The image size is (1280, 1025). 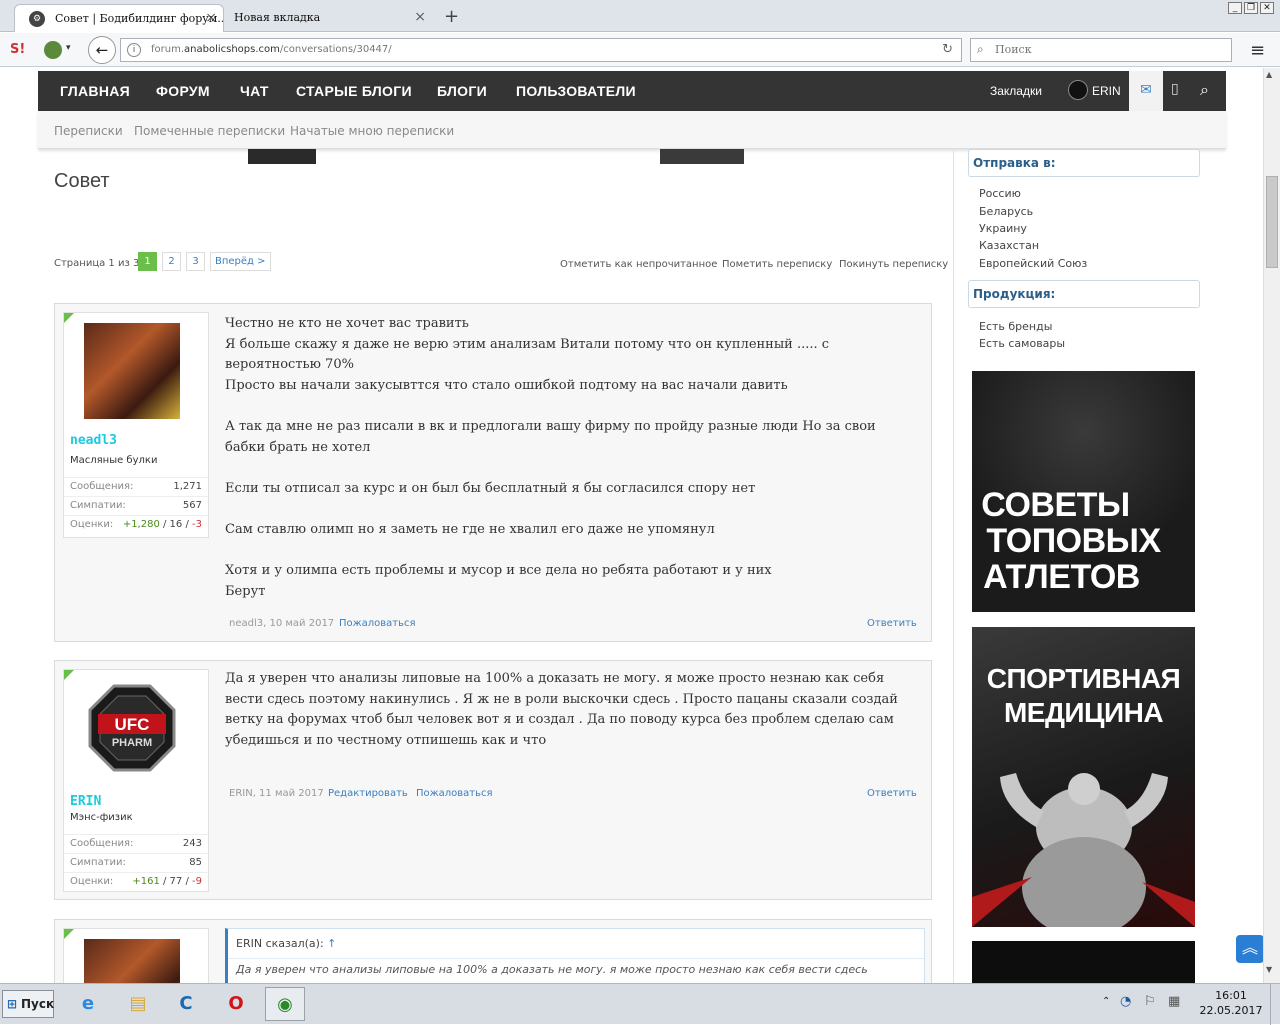 What do you see at coordinates (17, 49) in the screenshot?
I see `sputnik-icon: S!` at bounding box center [17, 49].